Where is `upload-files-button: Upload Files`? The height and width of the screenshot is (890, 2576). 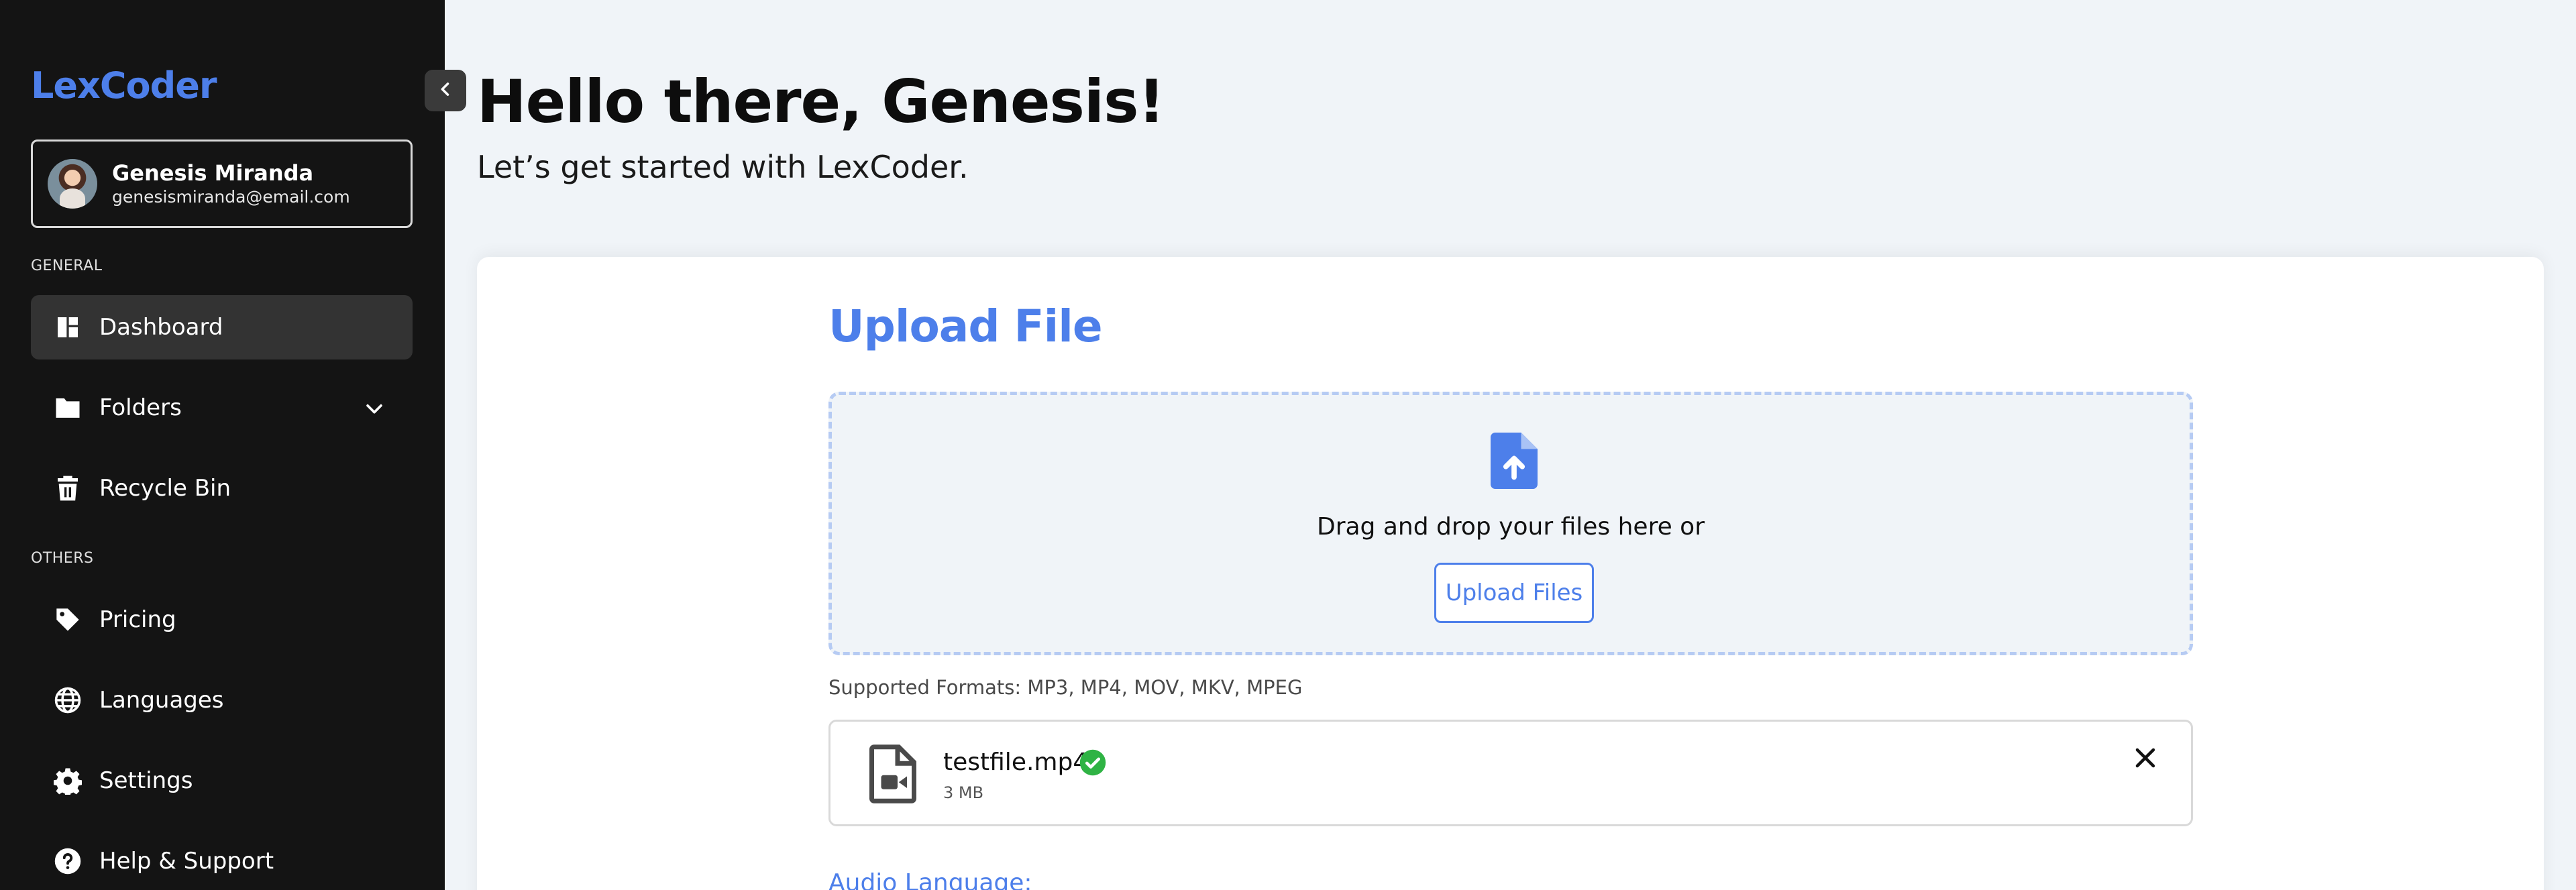 upload-files-button: Upload Files is located at coordinates (1514, 593).